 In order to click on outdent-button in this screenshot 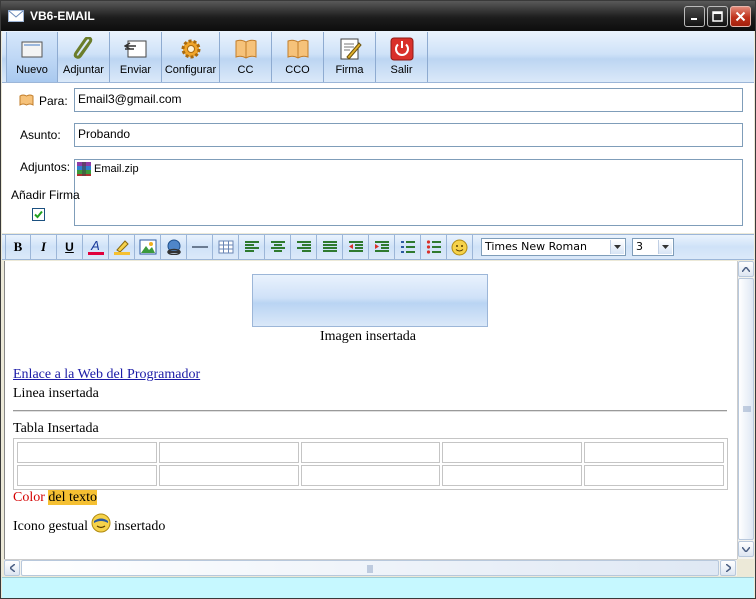, I will do `click(356, 247)`.